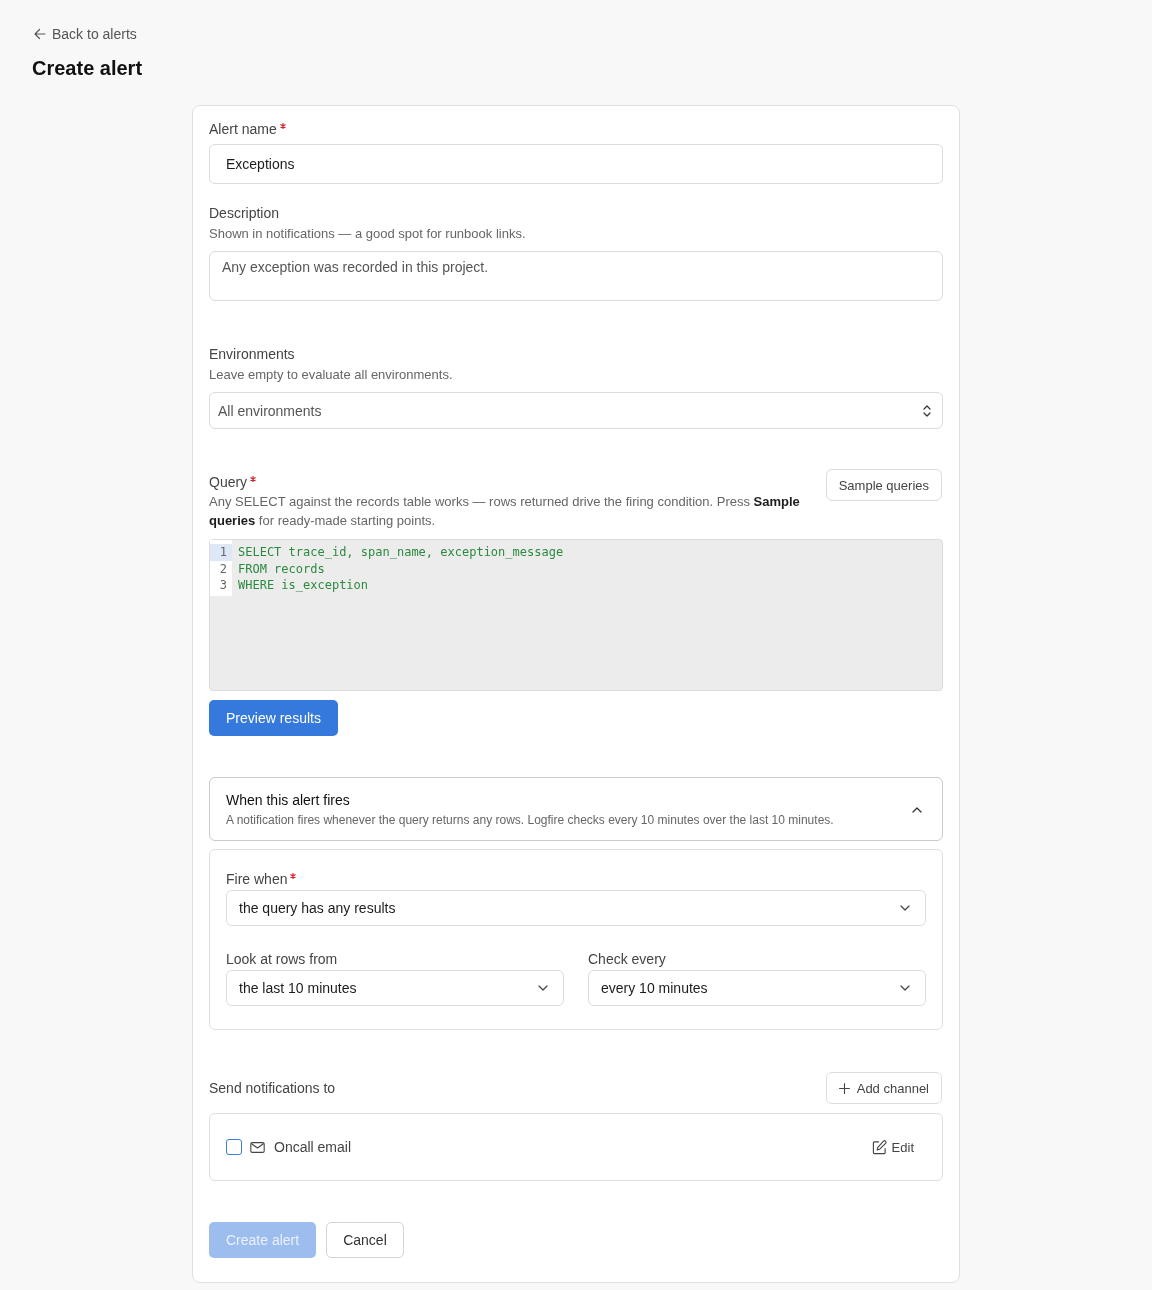 This screenshot has width=1152, height=1290. I want to click on dropdown-select: the query has any results, so click(576, 908).